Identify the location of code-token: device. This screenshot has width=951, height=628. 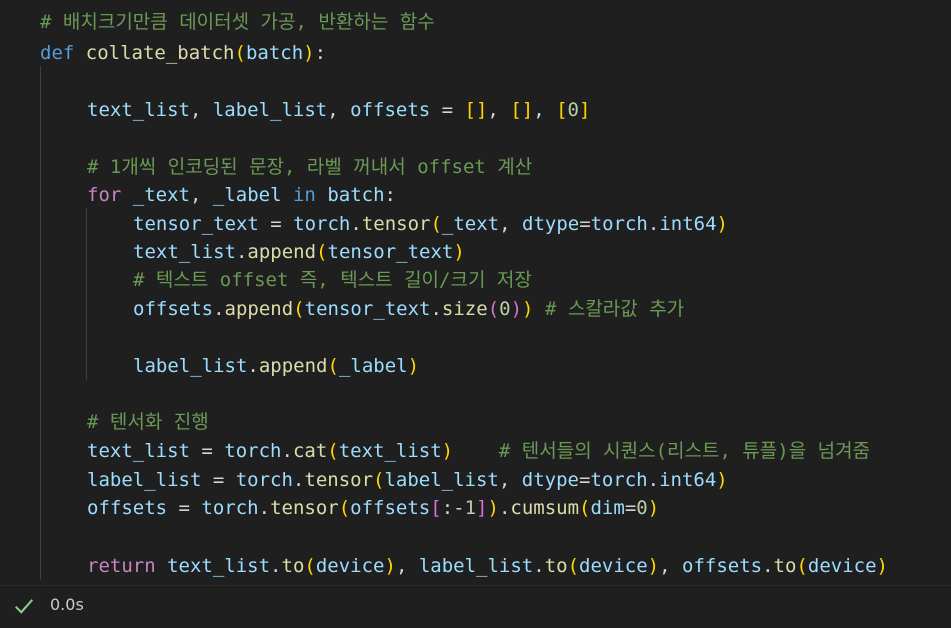
(842, 566).